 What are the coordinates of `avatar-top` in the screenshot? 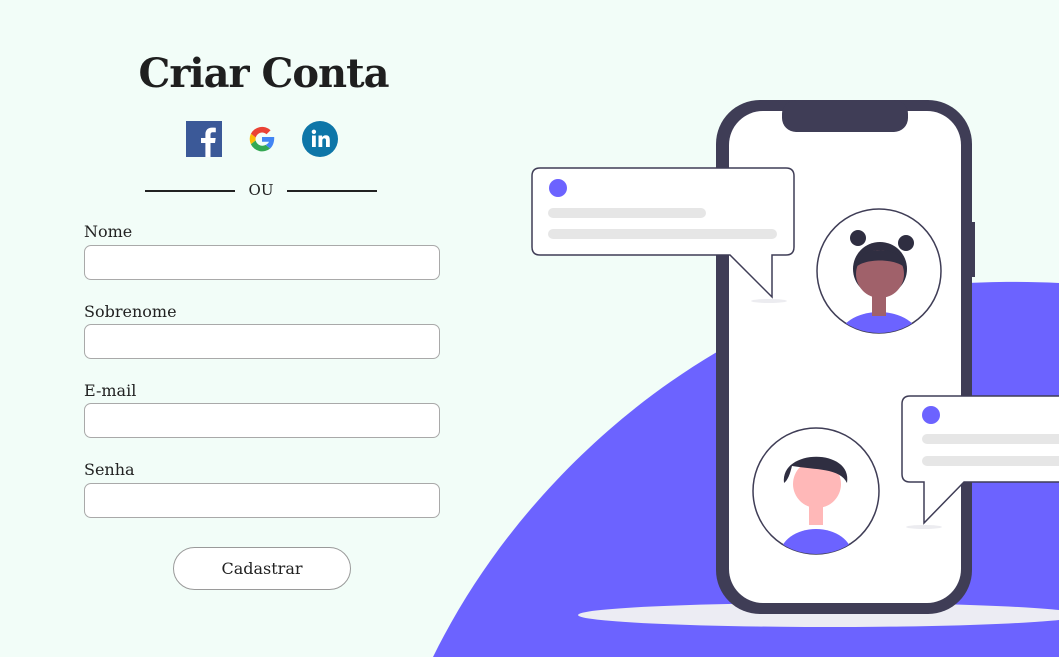 It's located at (879, 271).